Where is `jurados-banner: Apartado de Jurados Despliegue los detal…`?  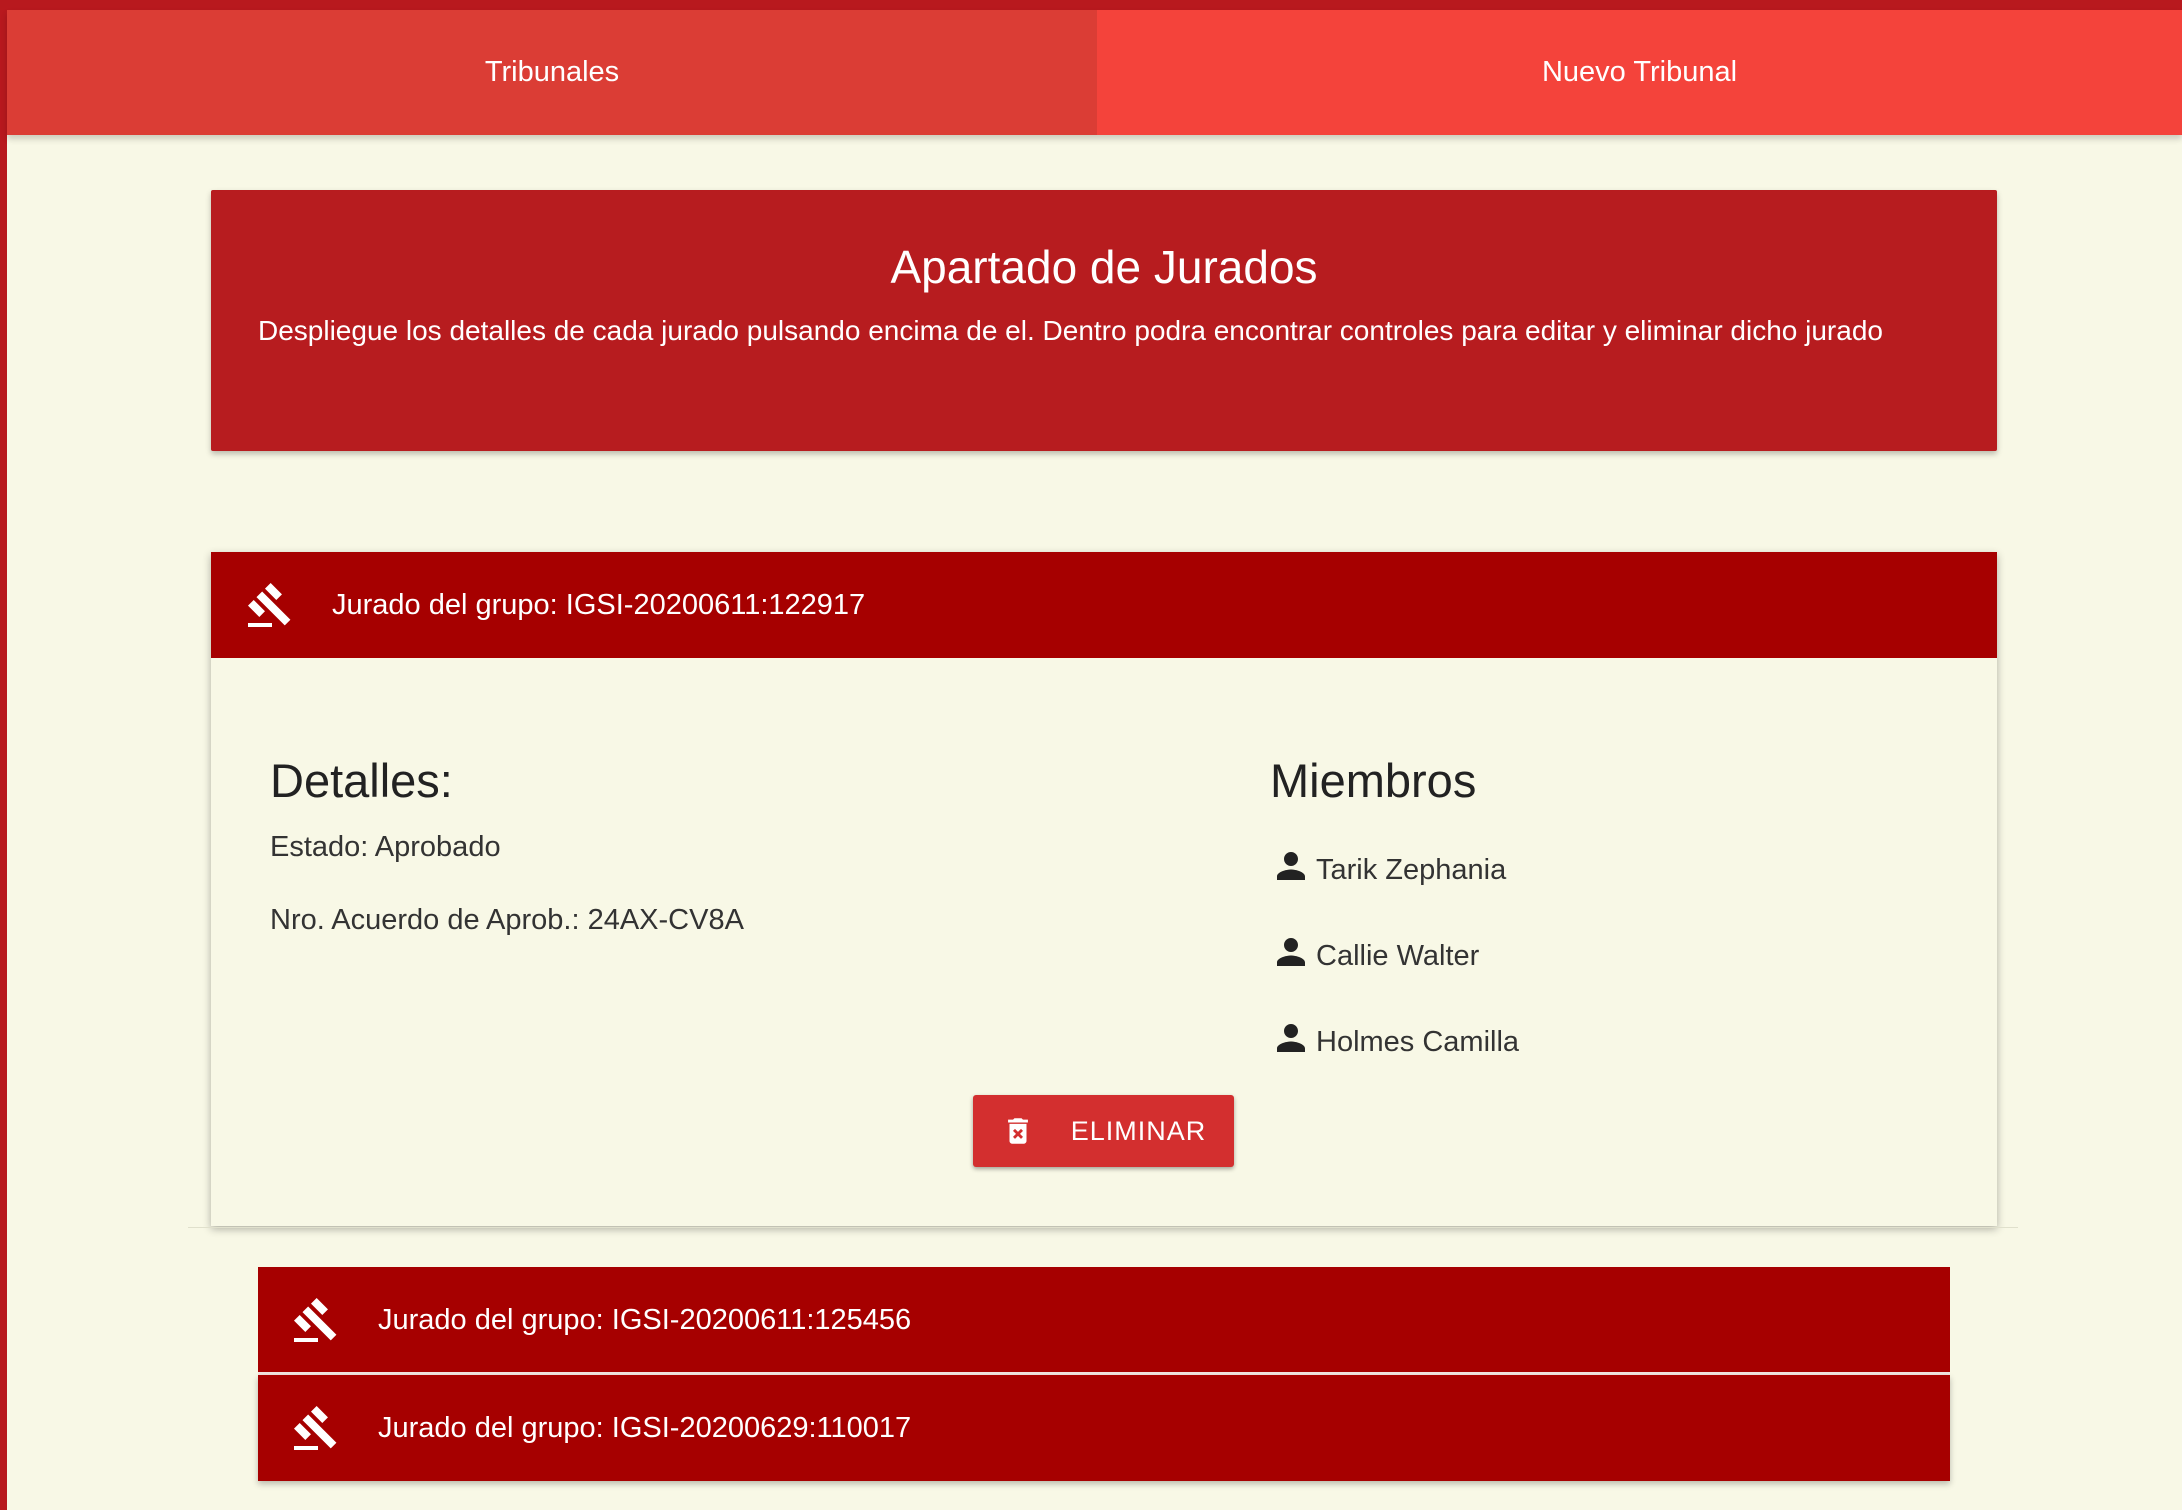 jurados-banner: Apartado de Jurados Despliegue los detal… is located at coordinates (1104, 320).